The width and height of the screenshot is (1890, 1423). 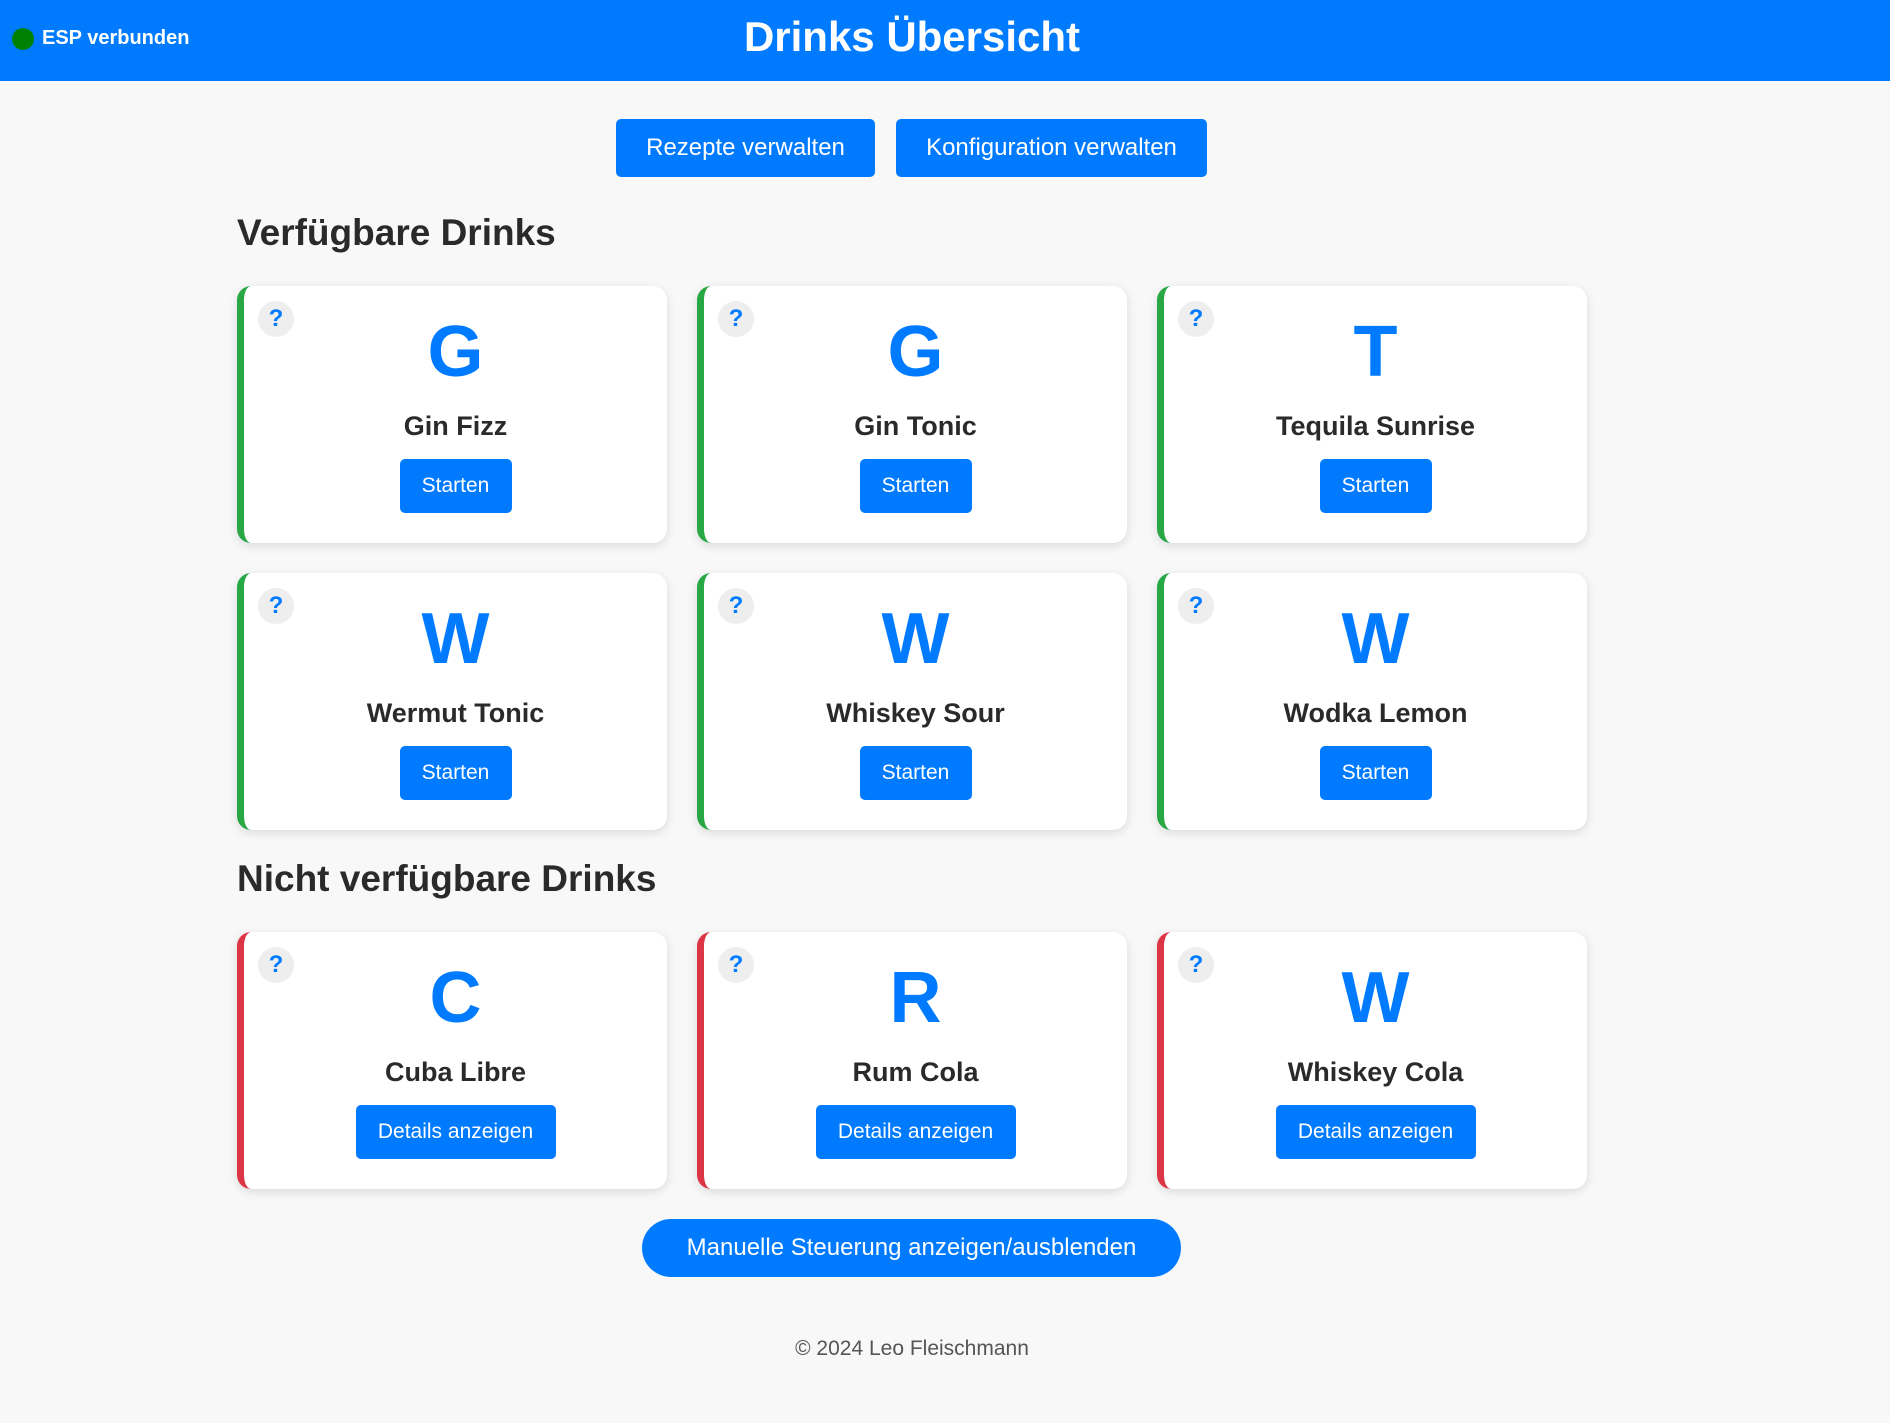 What do you see at coordinates (455, 713) in the screenshot?
I see `drink-name: Wermut Tonic` at bounding box center [455, 713].